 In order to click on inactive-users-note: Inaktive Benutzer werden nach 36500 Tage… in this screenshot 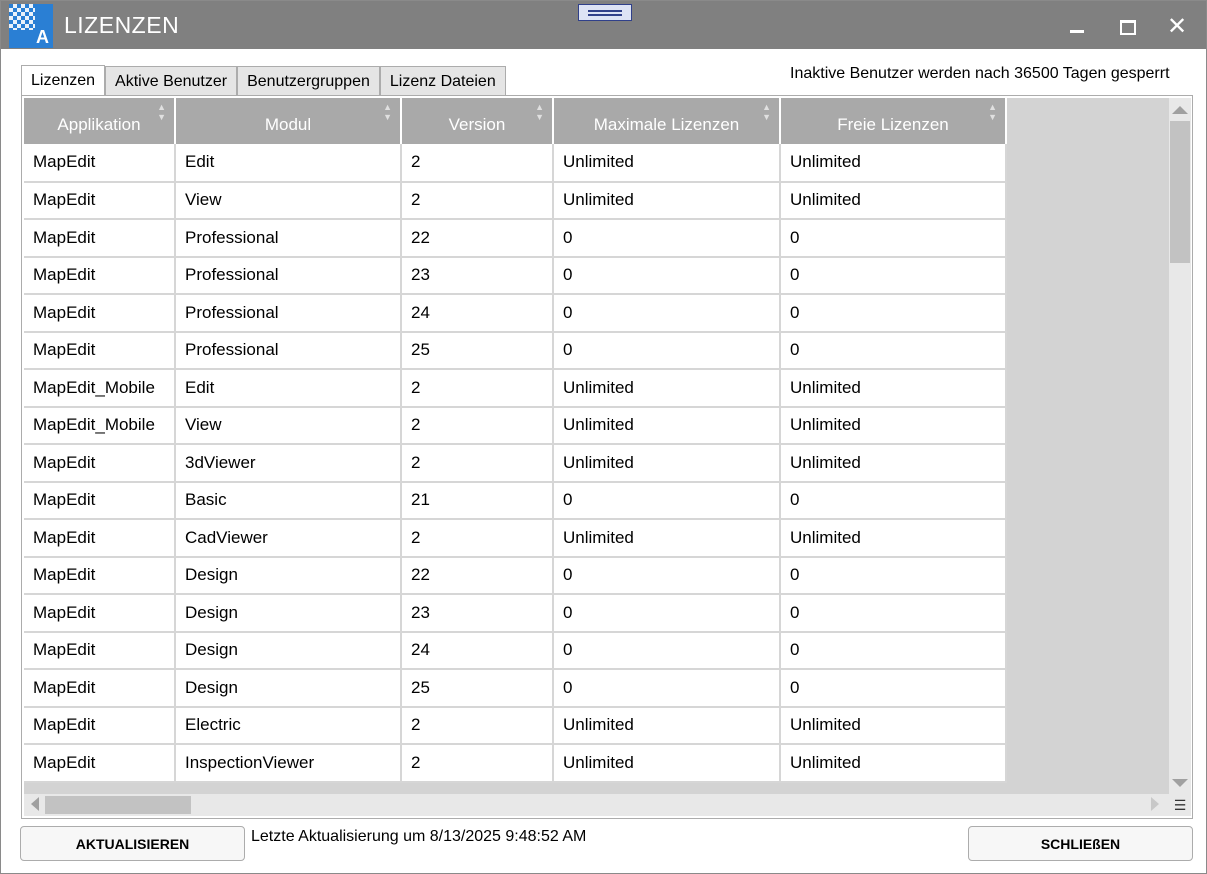, I will do `click(980, 73)`.